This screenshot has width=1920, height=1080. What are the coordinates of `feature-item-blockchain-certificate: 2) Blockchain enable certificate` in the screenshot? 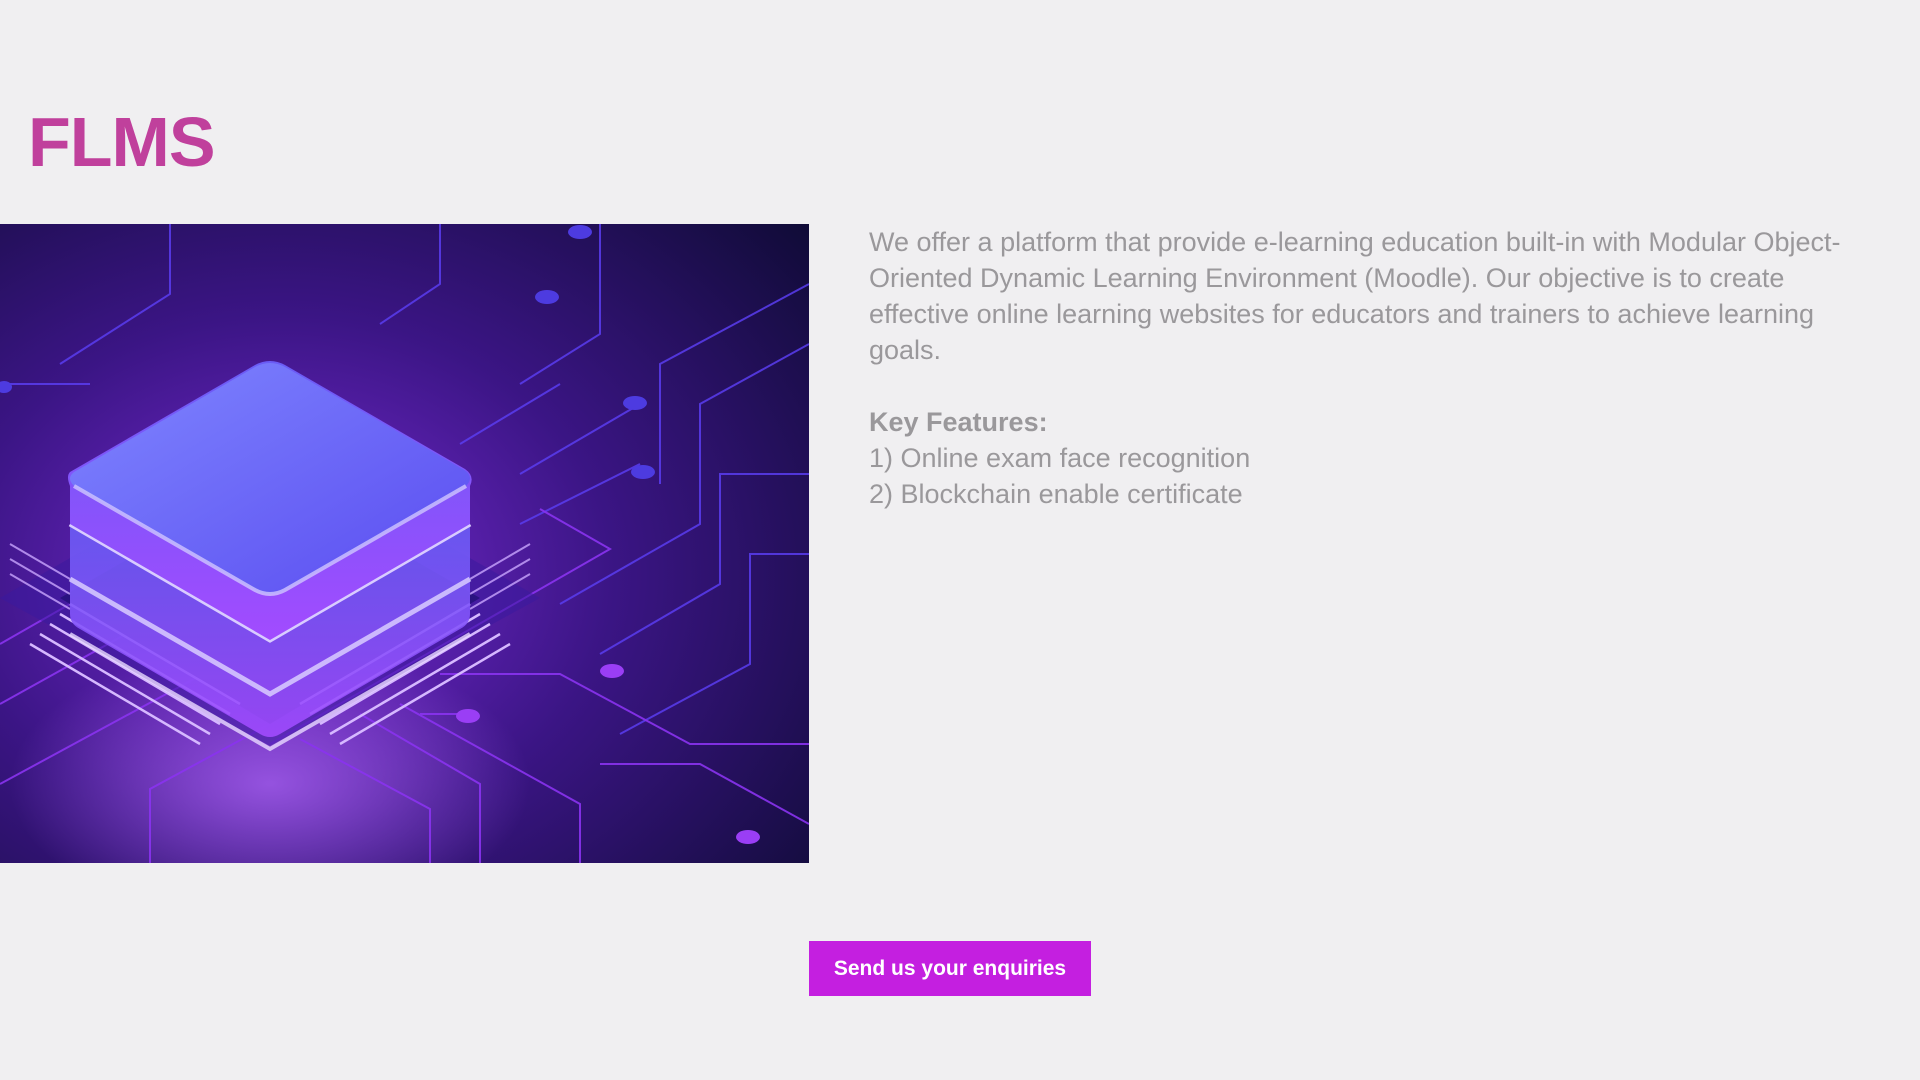 It's located at (1056, 494).